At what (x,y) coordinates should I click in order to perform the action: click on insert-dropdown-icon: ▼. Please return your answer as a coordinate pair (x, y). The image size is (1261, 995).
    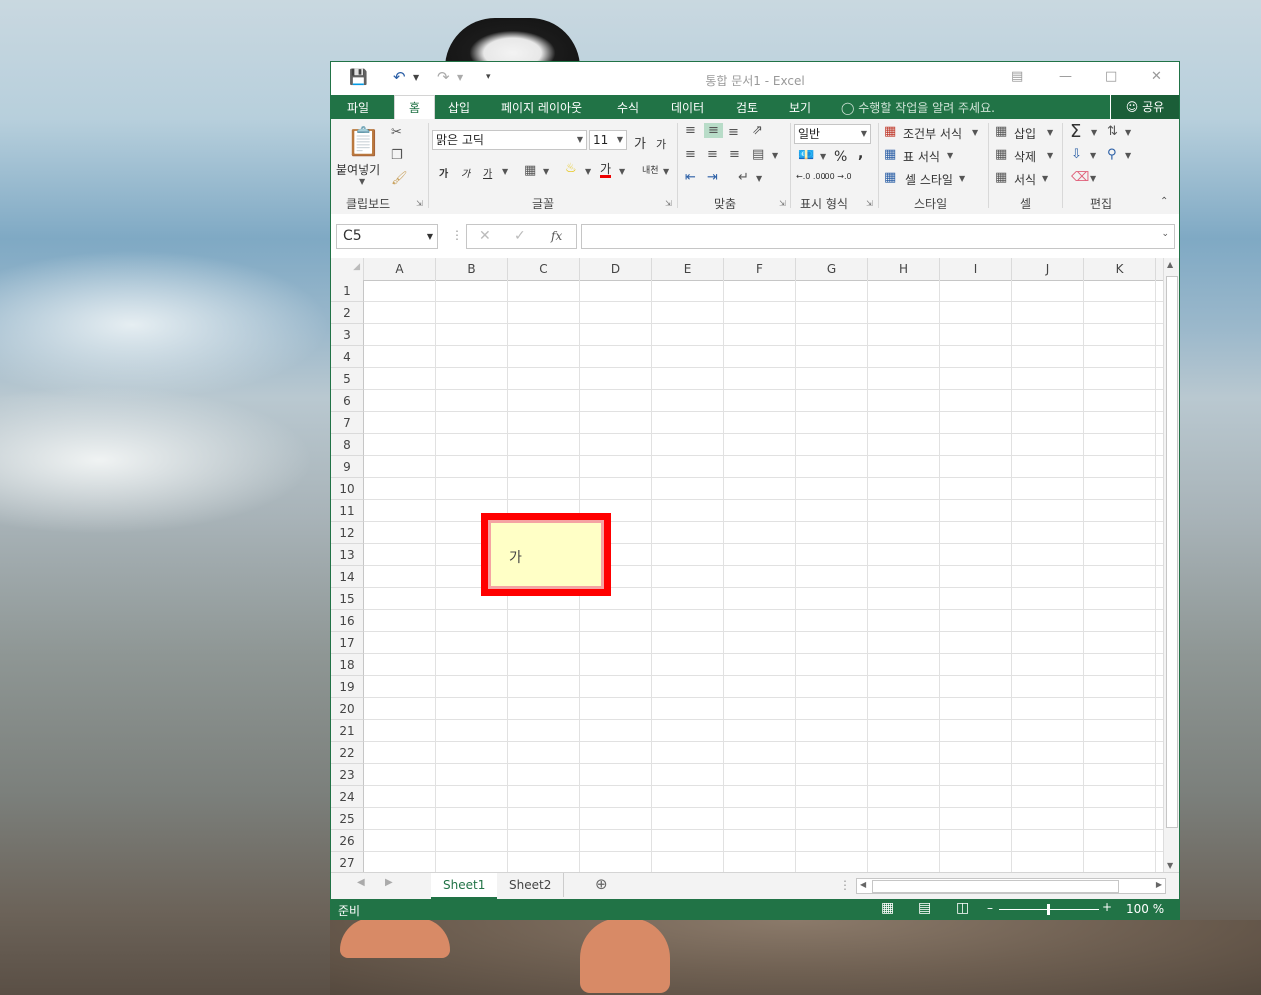
    Looking at the image, I should click on (1050, 132).